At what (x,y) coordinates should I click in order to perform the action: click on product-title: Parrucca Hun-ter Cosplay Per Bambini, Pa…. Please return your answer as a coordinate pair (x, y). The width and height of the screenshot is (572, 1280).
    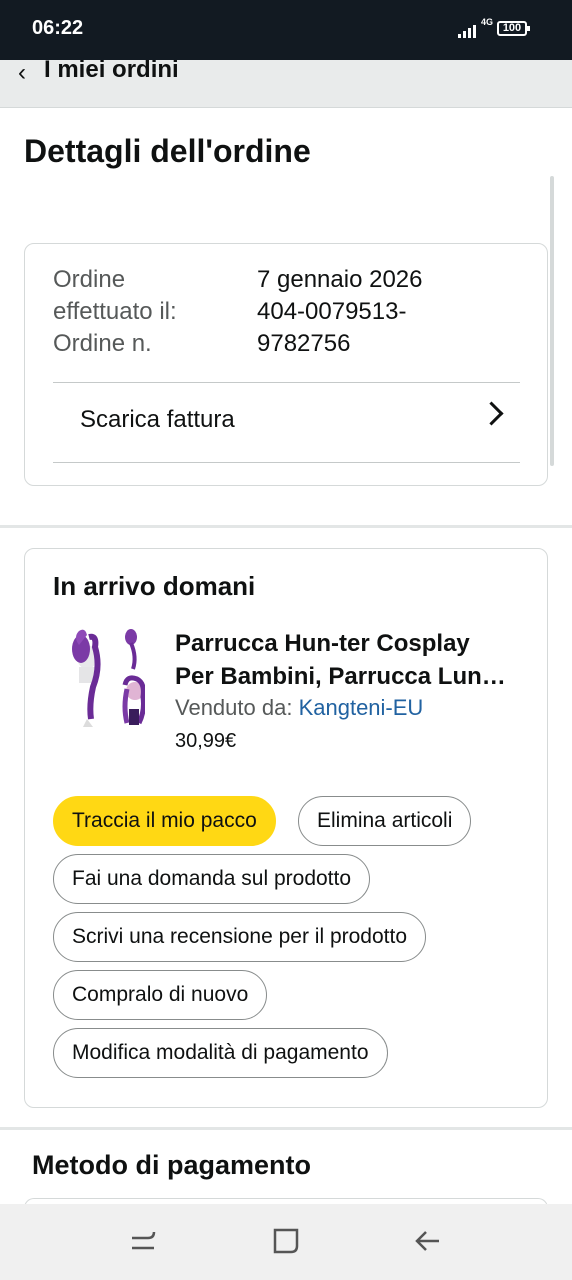
    Looking at the image, I should click on (347, 660).